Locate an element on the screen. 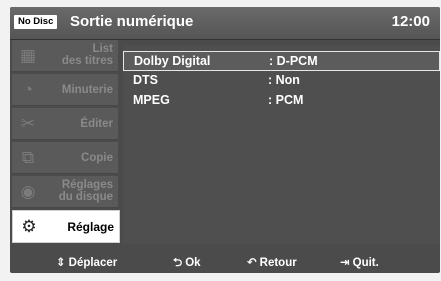 This screenshot has width=441, height=281. sidebar-item-label: Réglages du disque is located at coordinates (85, 191).